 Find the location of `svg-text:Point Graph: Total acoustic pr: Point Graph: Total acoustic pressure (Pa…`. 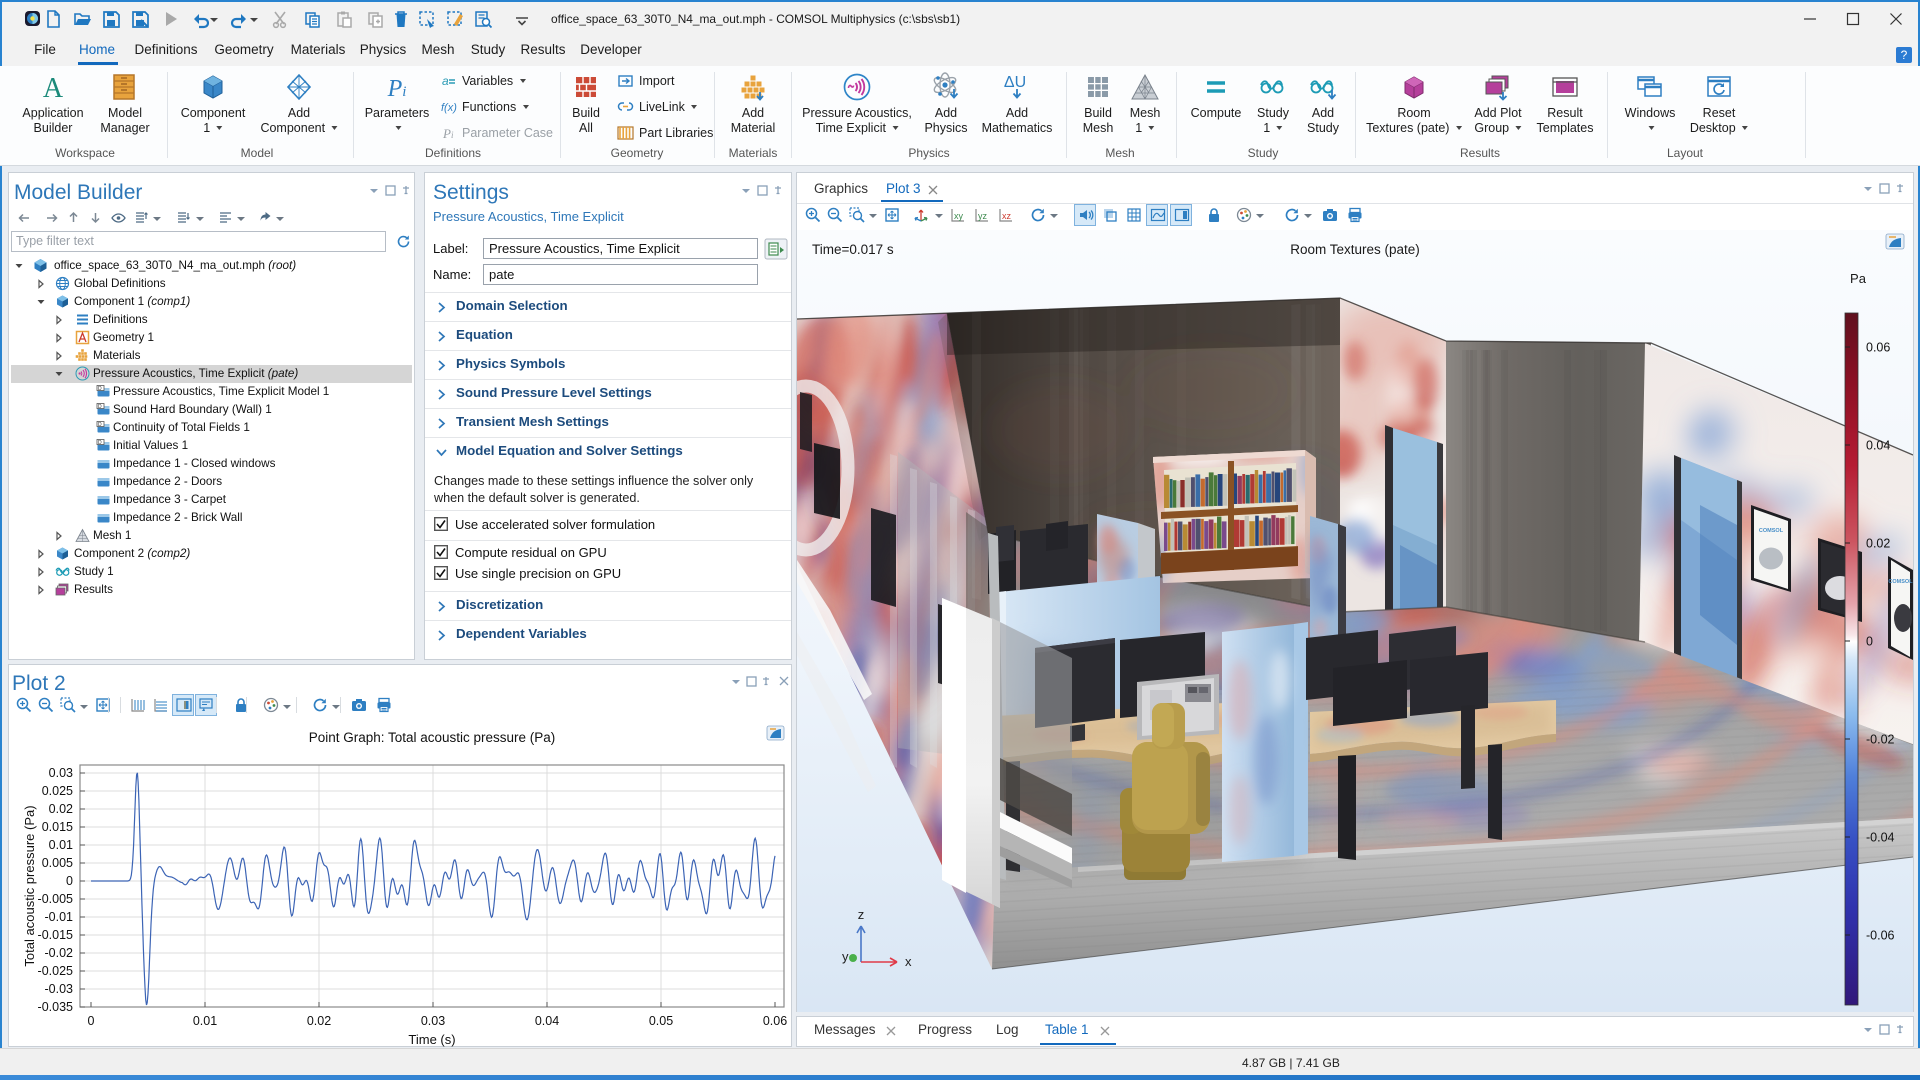

svg-text:Point Graph: Total acoustic pr: Point Graph: Total acoustic pressure (Pa… is located at coordinates (432, 737).